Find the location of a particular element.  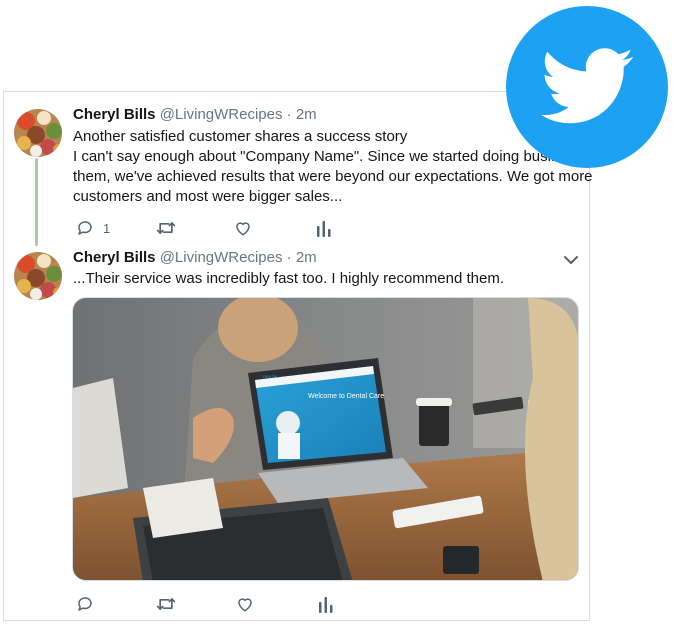

thread-connector-line is located at coordinates (36, 202).